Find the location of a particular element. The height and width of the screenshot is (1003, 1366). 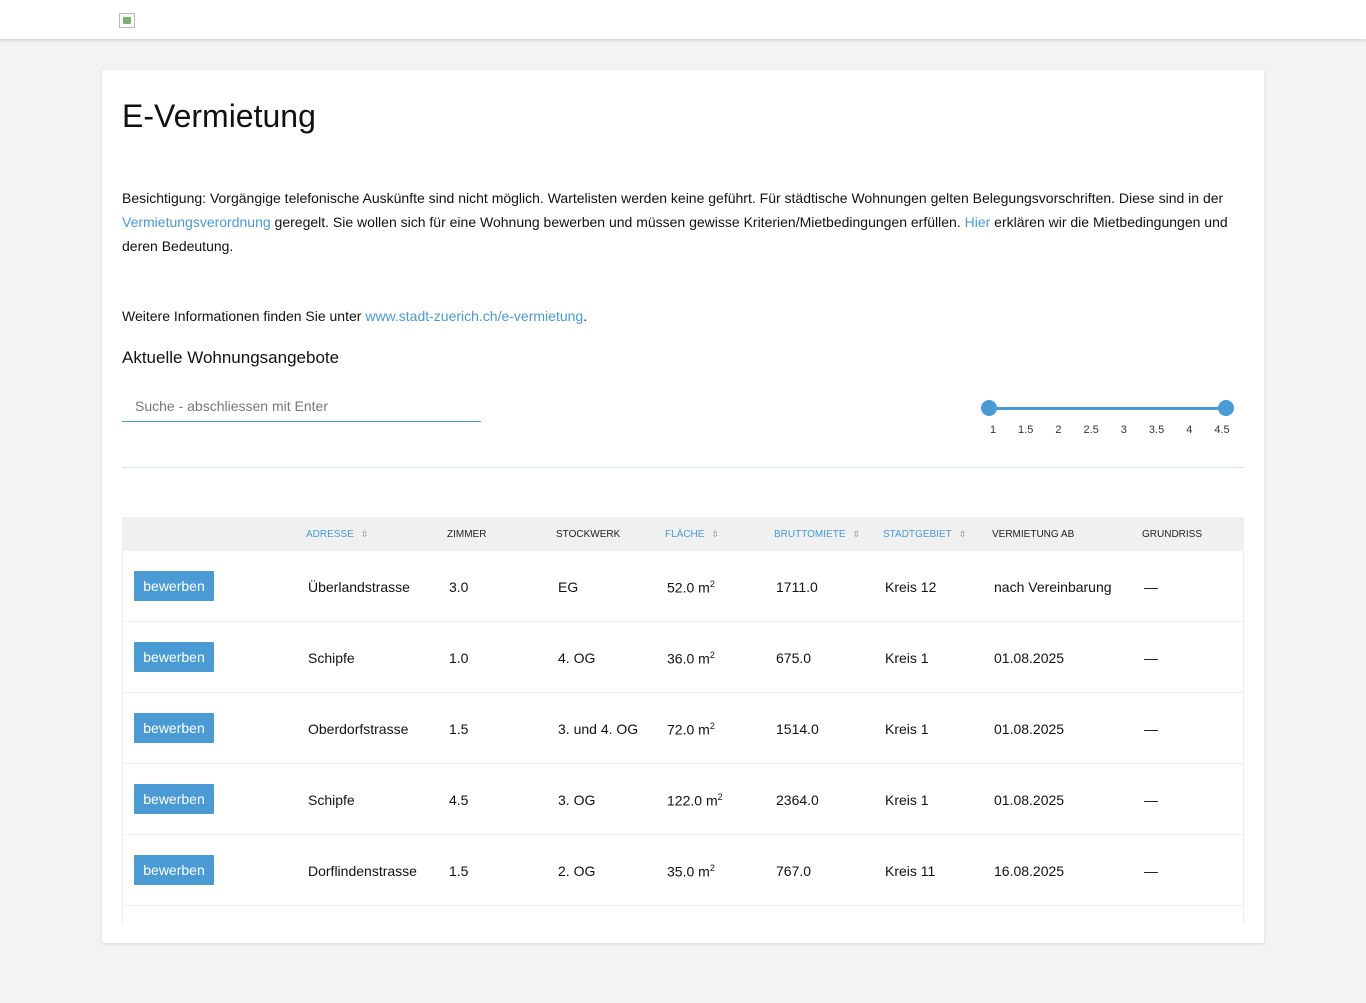

slider-track is located at coordinates (1107, 408).